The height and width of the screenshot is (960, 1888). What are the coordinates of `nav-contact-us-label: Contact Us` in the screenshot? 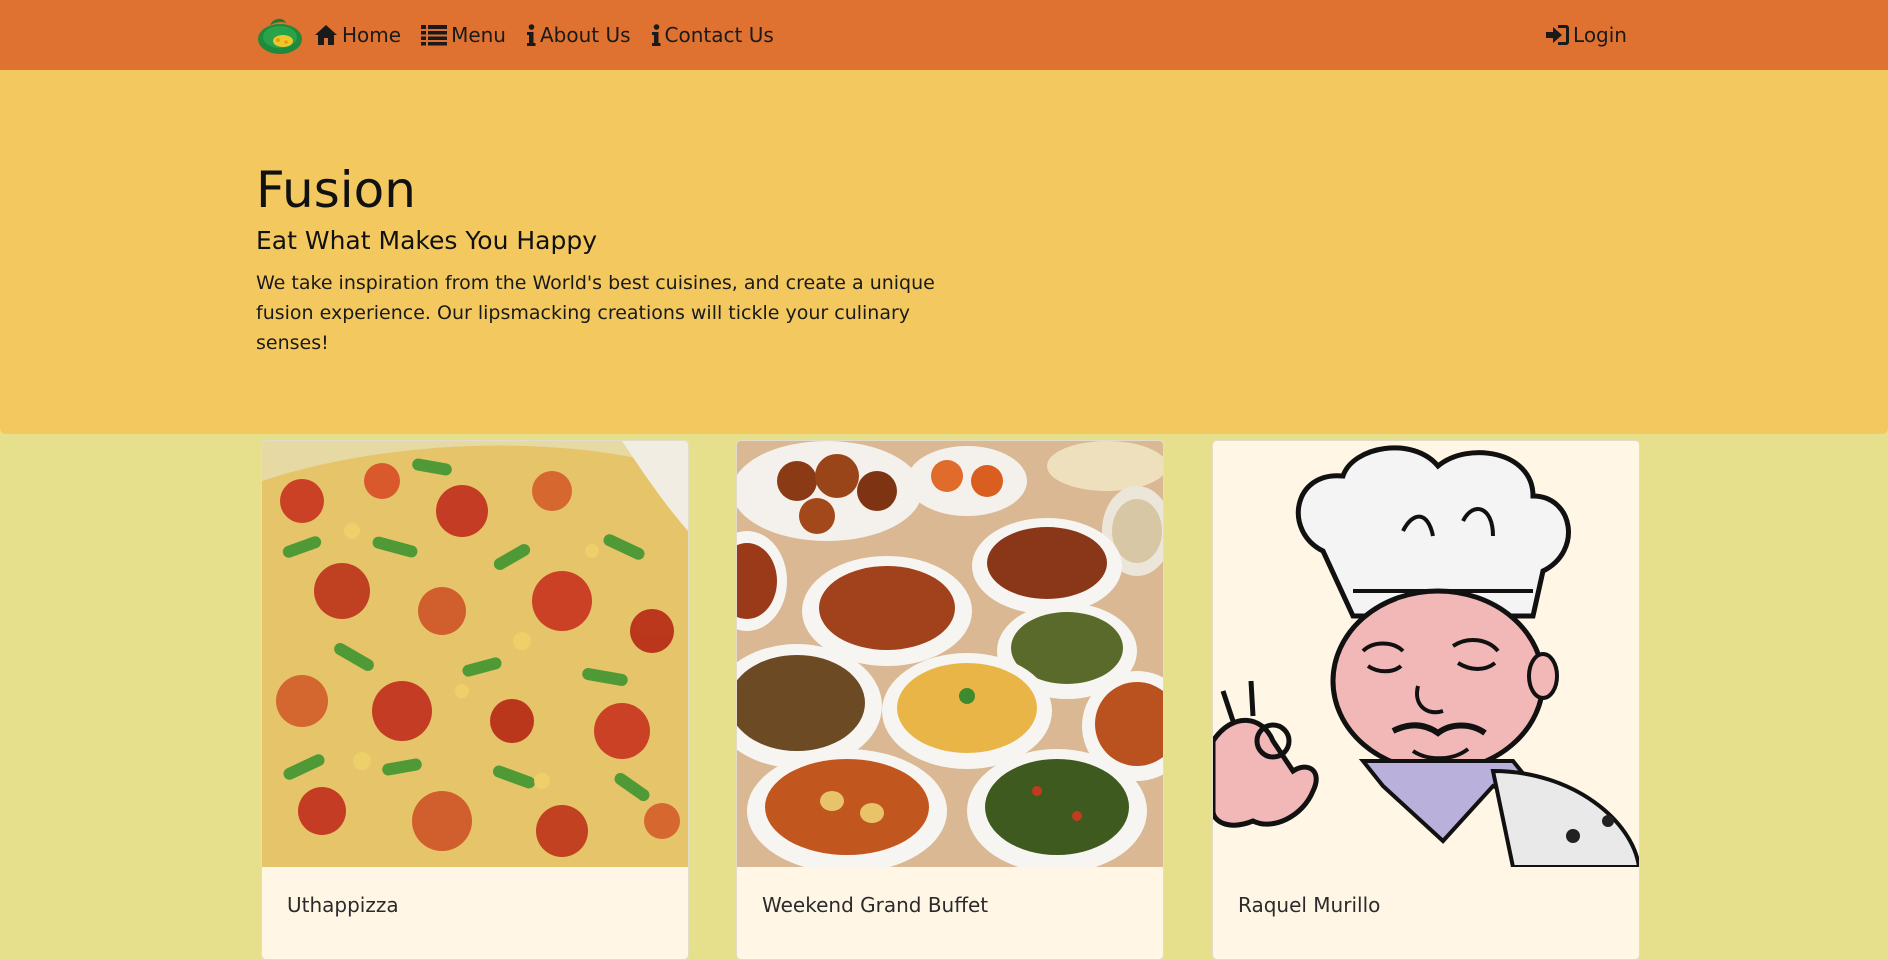 It's located at (719, 35).